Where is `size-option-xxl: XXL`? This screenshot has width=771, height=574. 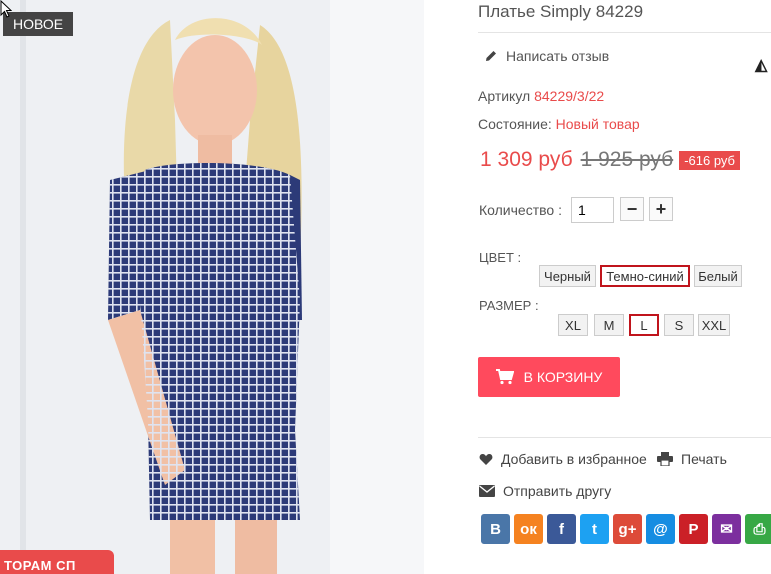
size-option-xxl: XXL is located at coordinates (714, 325).